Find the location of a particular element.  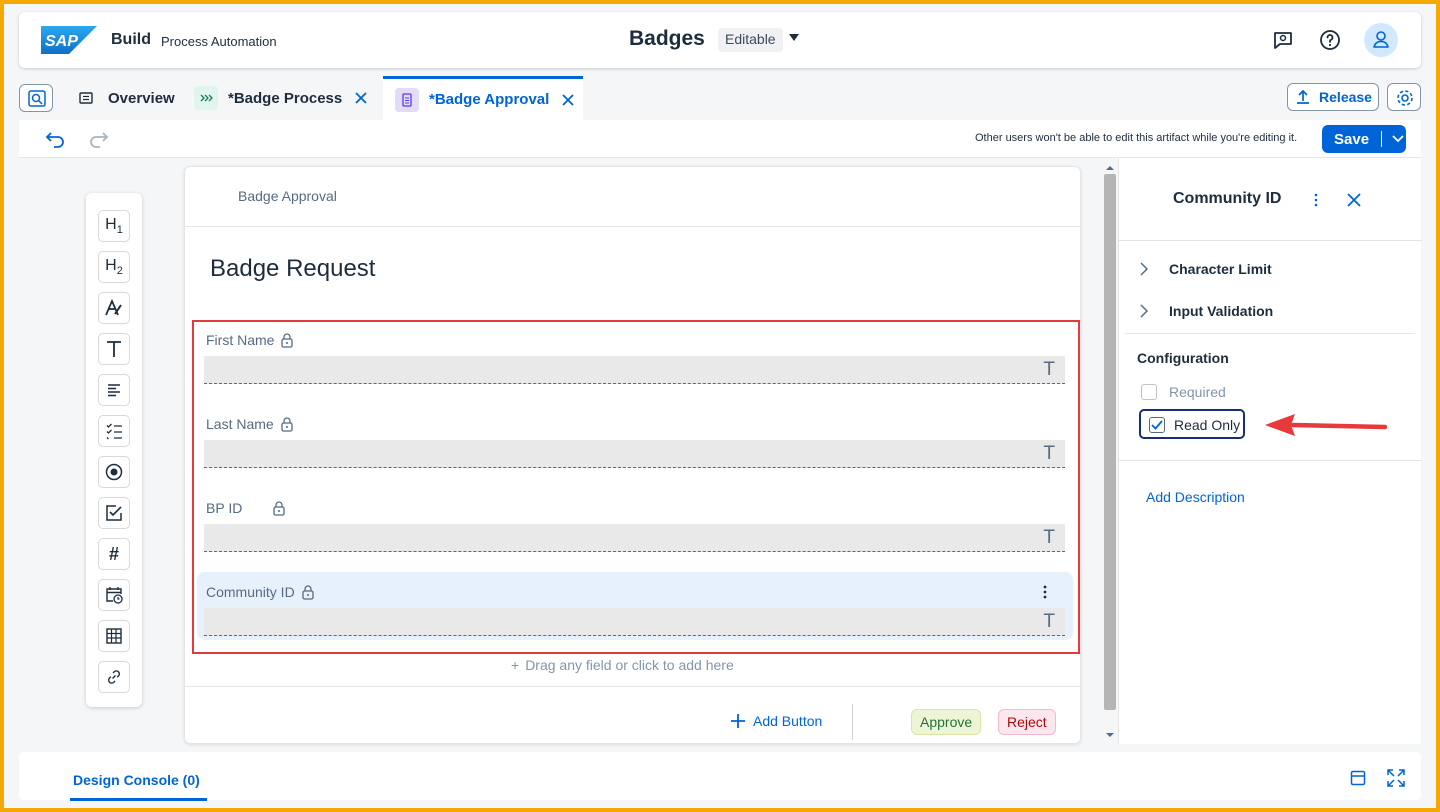

radio-icon is located at coordinates (114, 472).